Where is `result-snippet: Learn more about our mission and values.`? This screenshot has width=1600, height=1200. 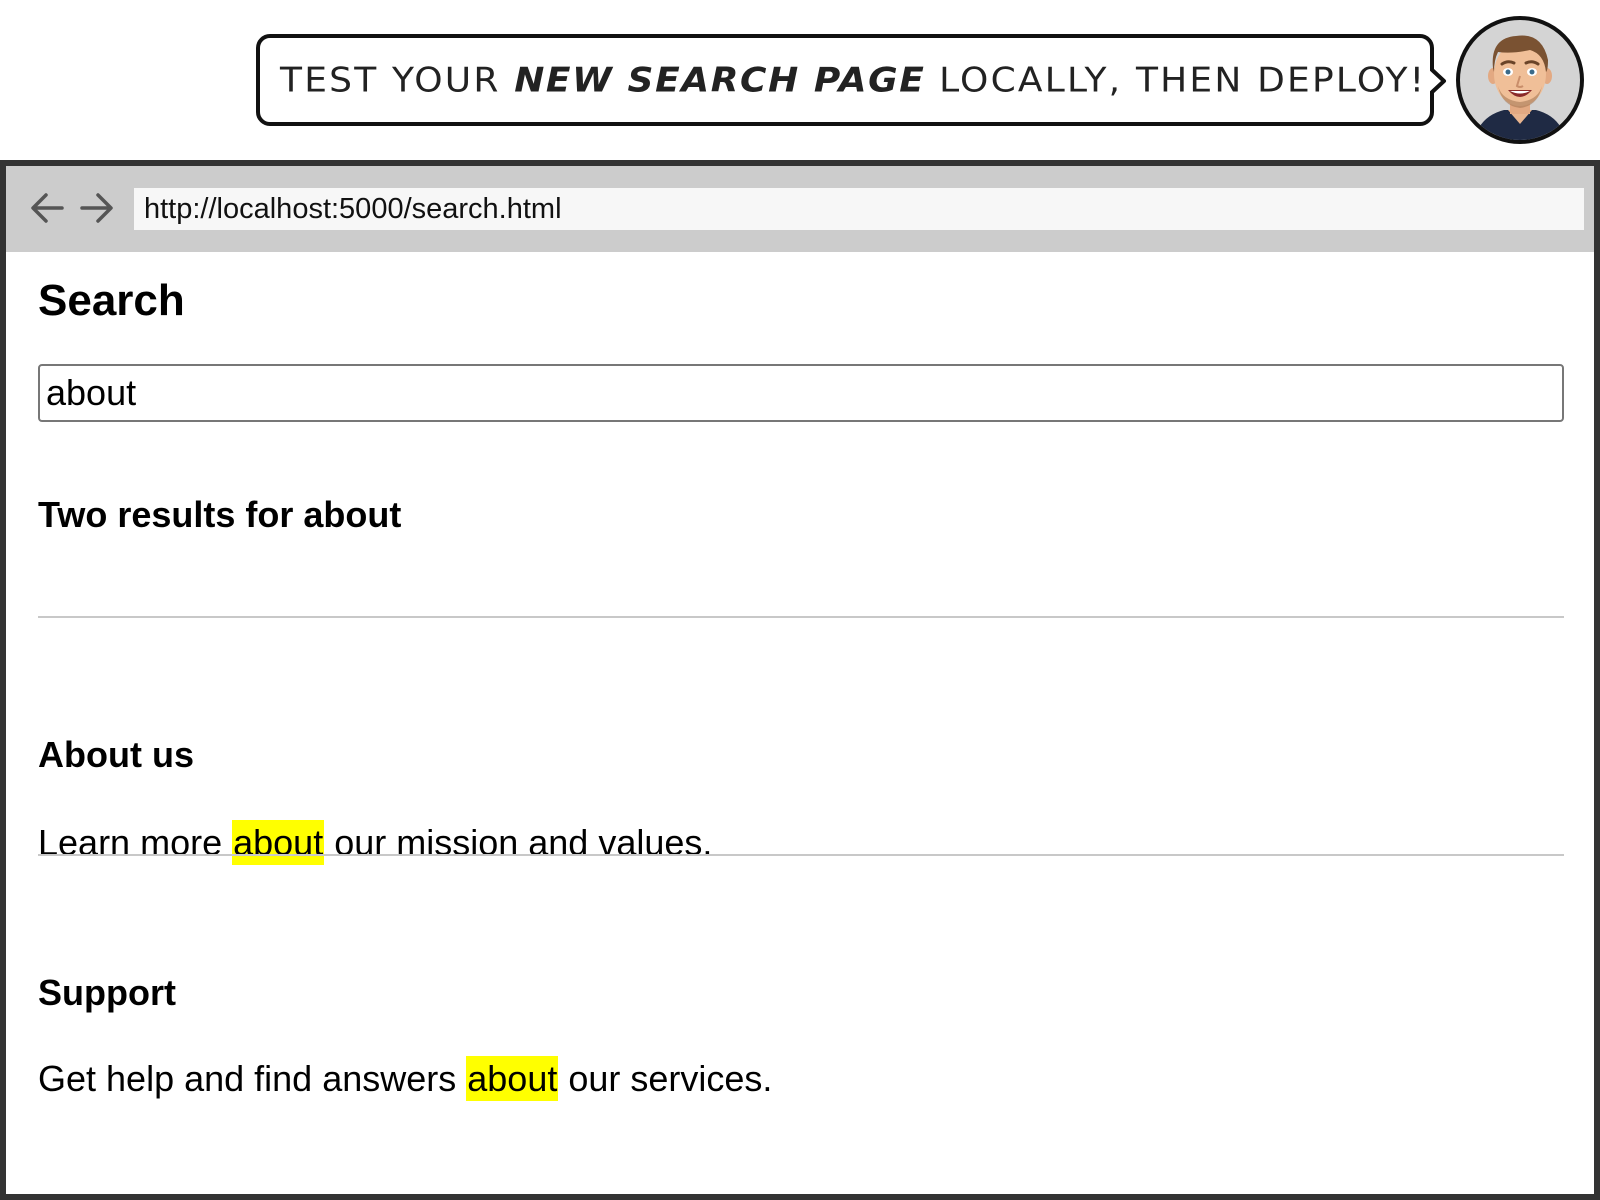
result-snippet: Learn more about our mission and values. is located at coordinates (375, 842).